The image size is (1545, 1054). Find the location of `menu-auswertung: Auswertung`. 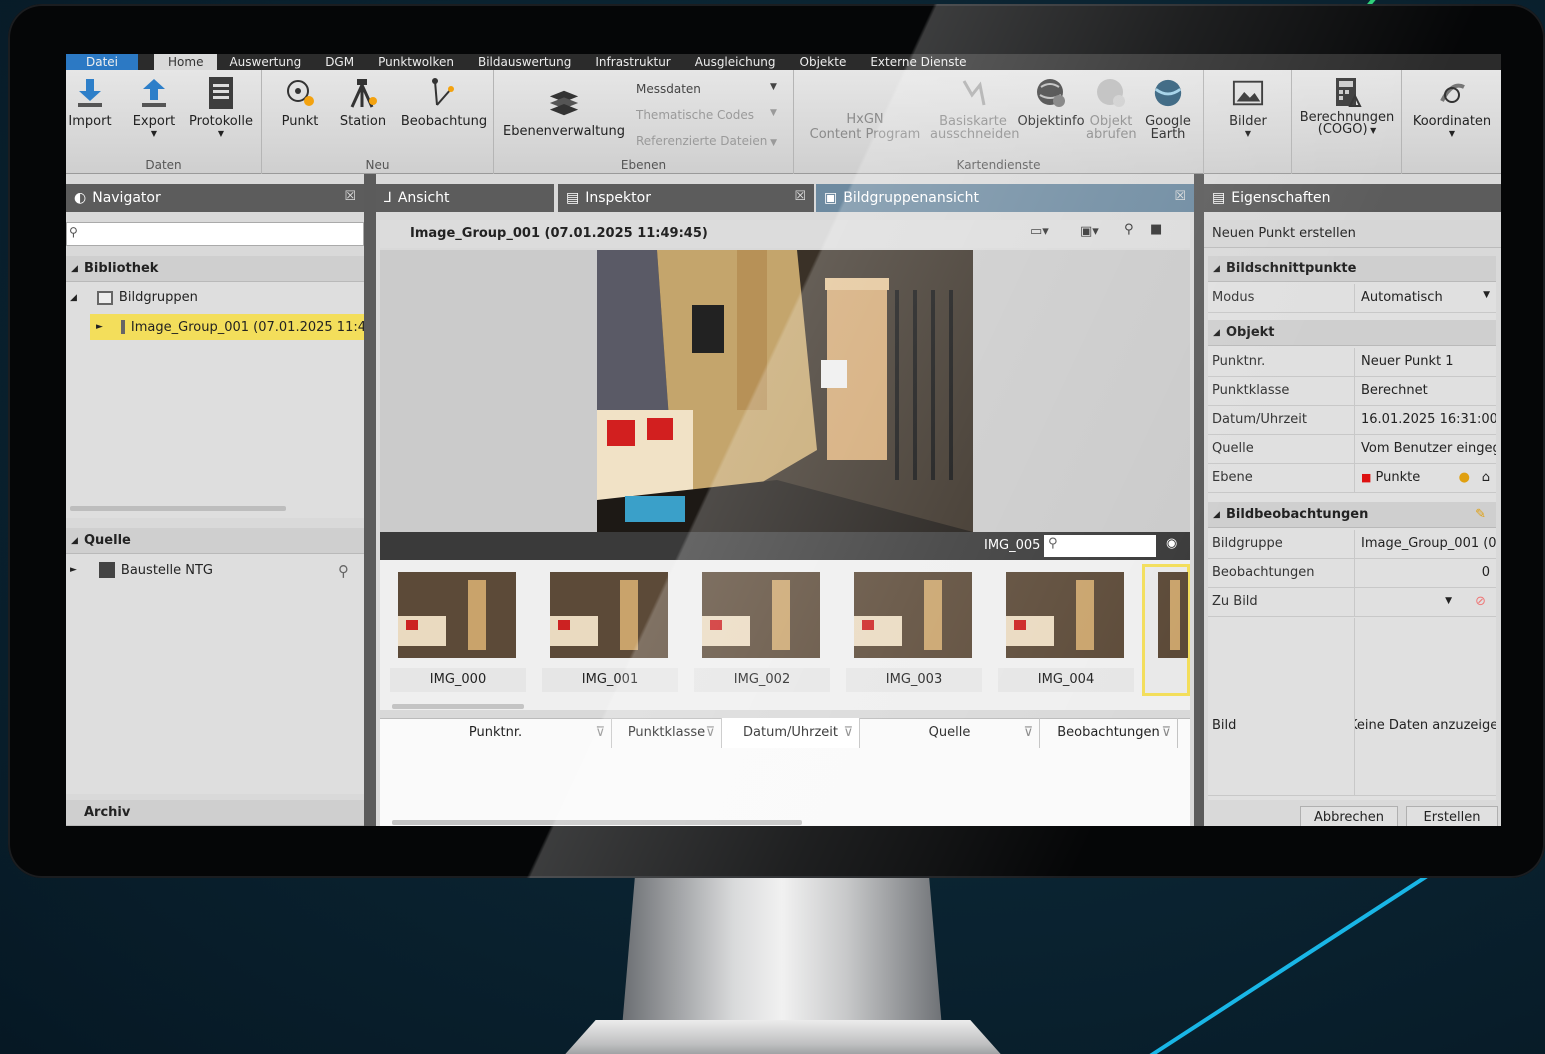

menu-auswertung: Auswertung is located at coordinates (265, 62).